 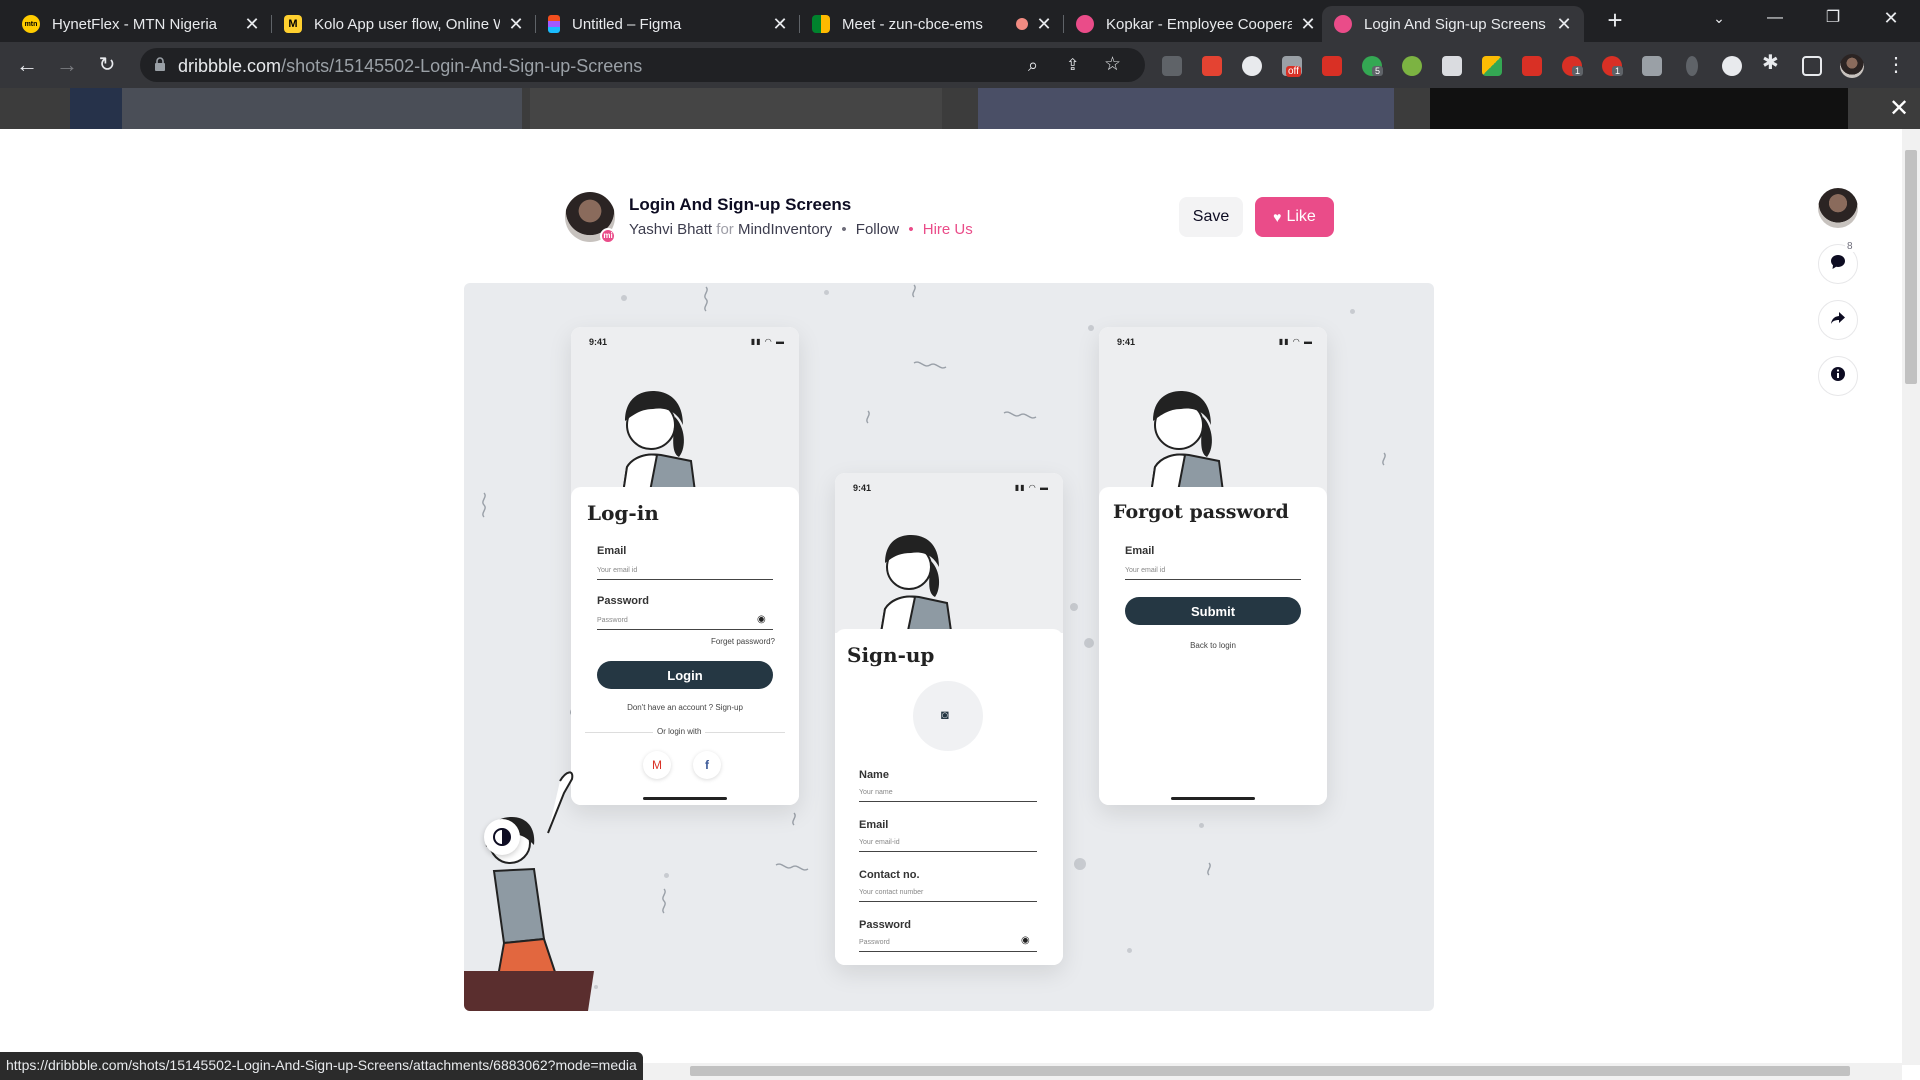 I want to click on tab-meet: Meet - zun-cbce-ems ✕, so click(x=932, y=24).